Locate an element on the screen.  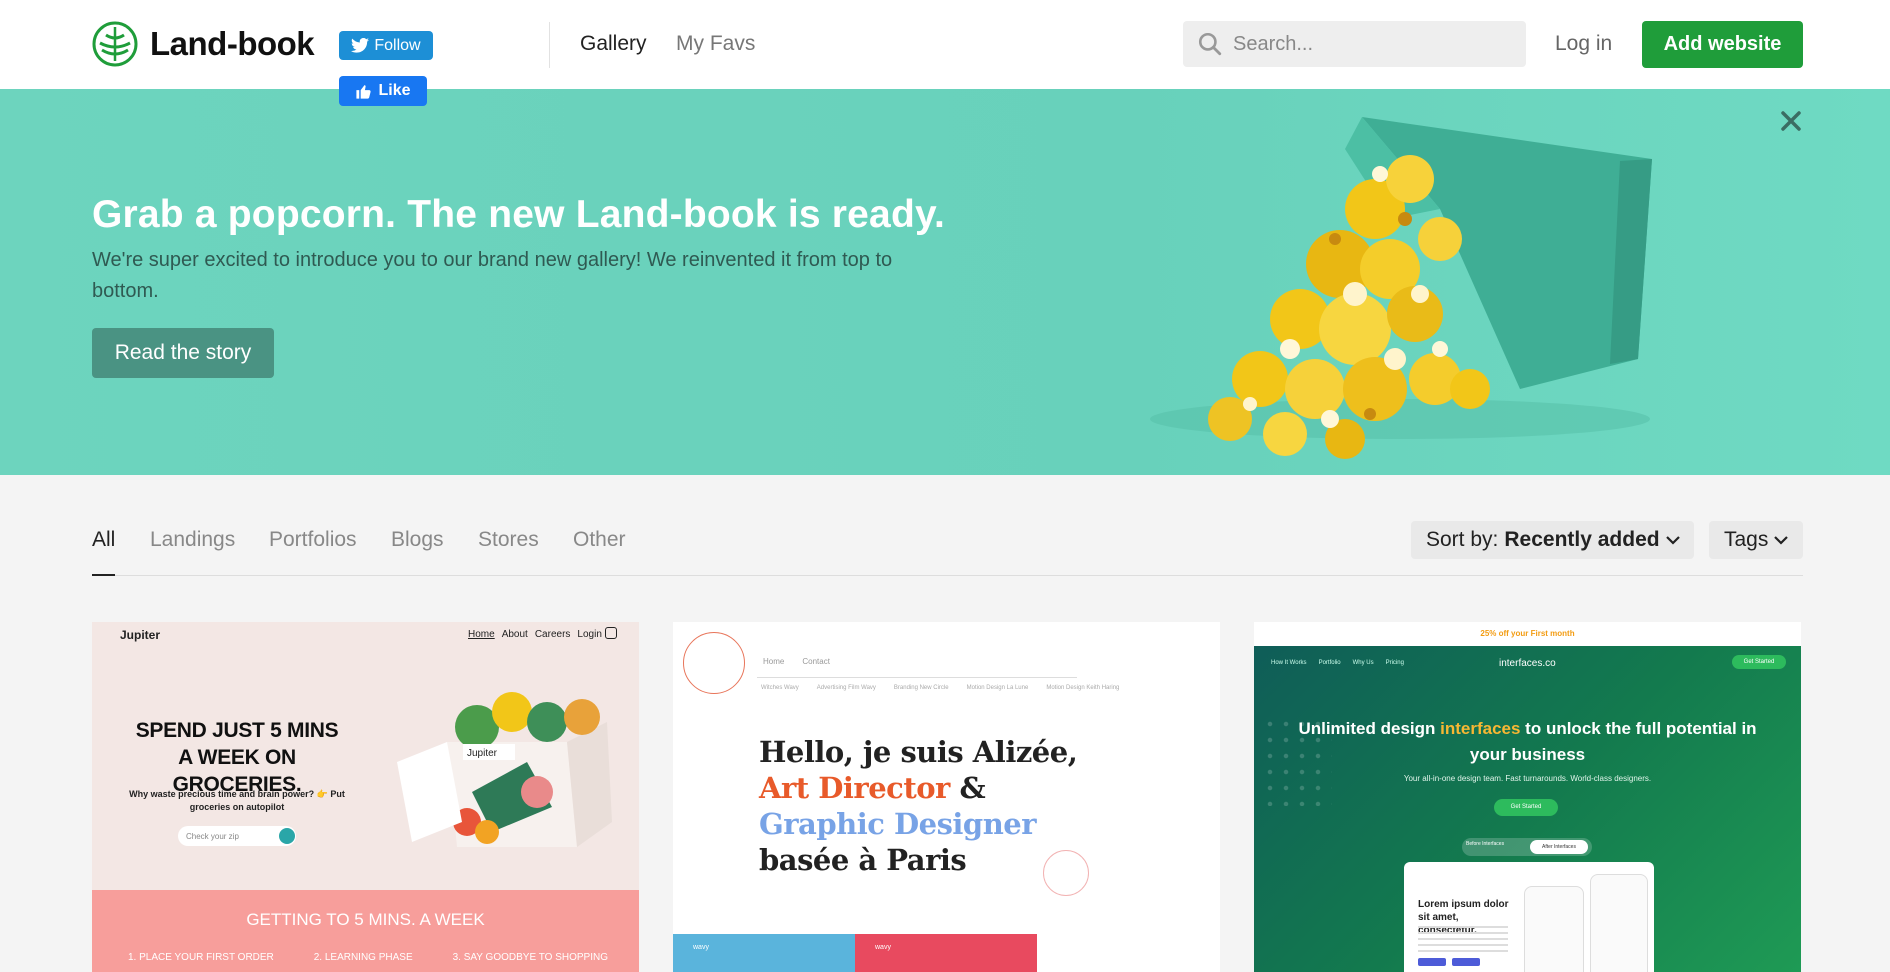
card-nav-item: Pricing is located at coordinates (1394, 663).